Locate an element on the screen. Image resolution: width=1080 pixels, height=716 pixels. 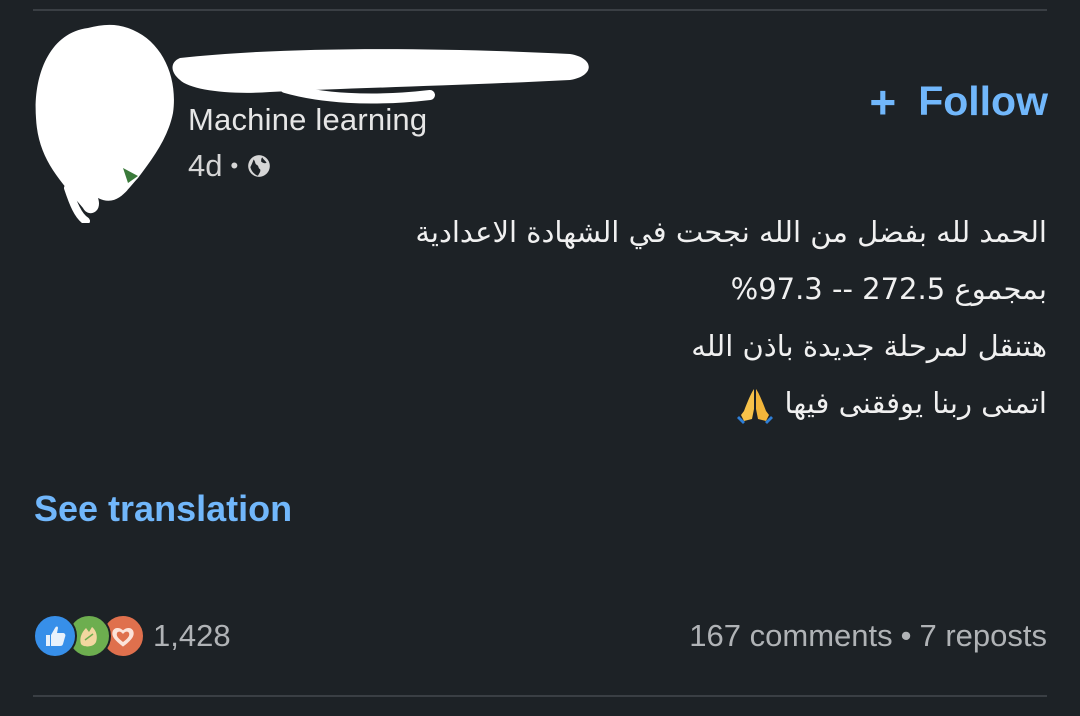
post-line-2: بمجموع 272.5 -- 97.3% is located at coordinates (888, 289).